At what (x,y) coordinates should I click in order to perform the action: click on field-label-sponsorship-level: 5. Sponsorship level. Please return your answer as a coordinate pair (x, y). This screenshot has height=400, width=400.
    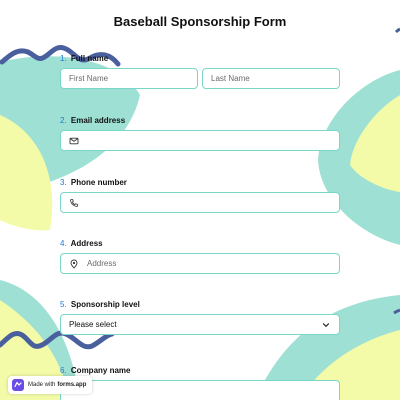
    Looking at the image, I should click on (100, 304).